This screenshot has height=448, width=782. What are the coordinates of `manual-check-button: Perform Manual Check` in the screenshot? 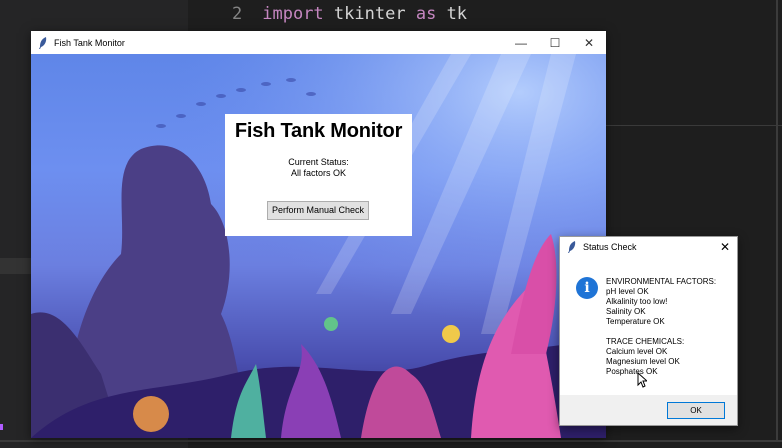 It's located at (318, 210).